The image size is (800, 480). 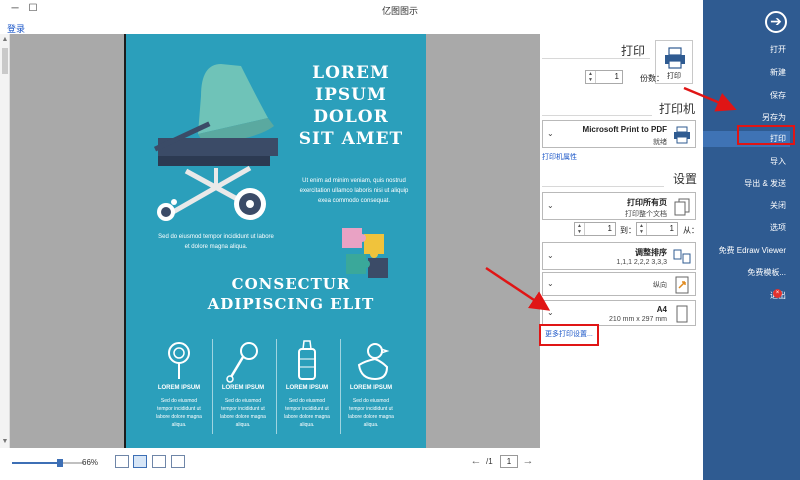 I want to click on annotation-arrows, so click(x=611, y=198).